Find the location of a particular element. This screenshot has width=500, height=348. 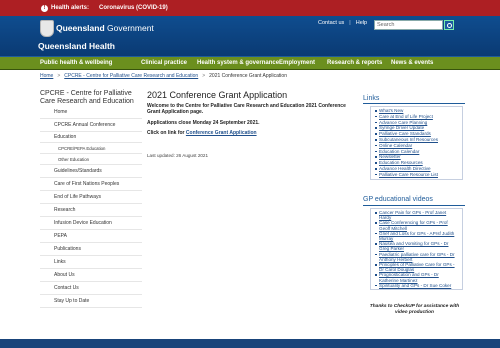

nav-news-events: News & events is located at coordinates (412, 63).